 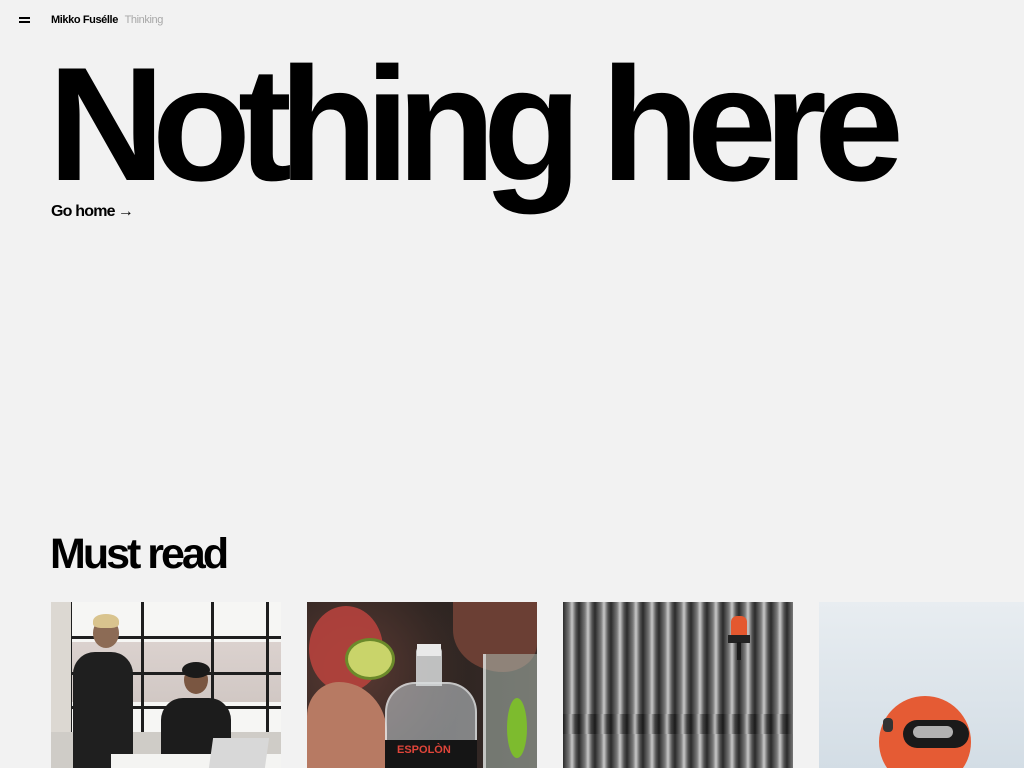 I want to click on section-link-thinking: Thinking, so click(x=144, y=20).